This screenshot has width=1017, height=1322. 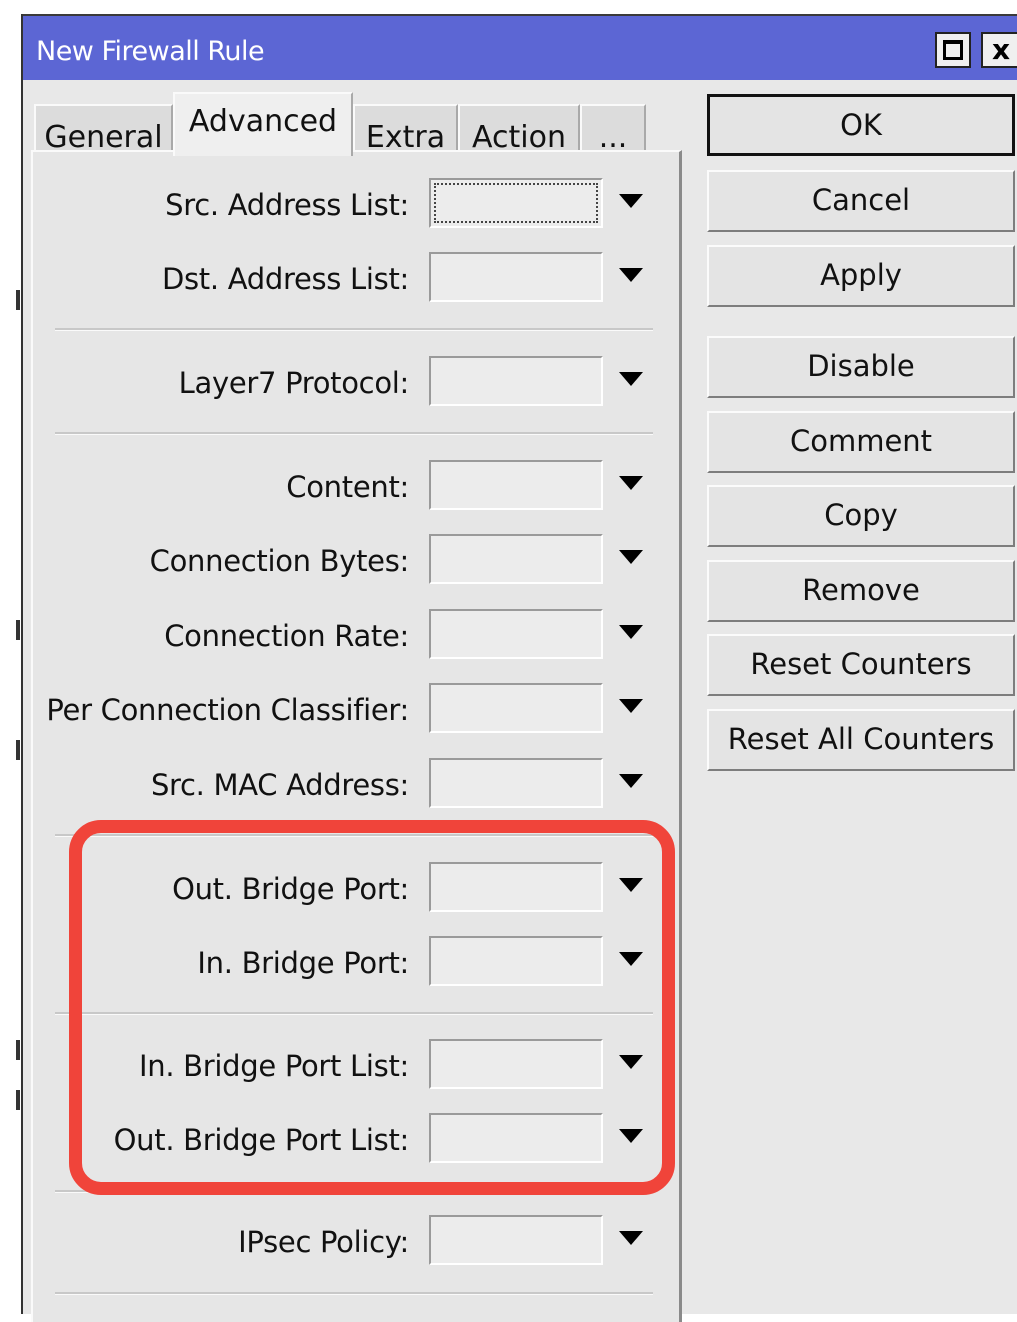 What do you see at coordinates (519, 130) in the screenshot?
I see `tab-action: Action` at bounding box center [519, 130].